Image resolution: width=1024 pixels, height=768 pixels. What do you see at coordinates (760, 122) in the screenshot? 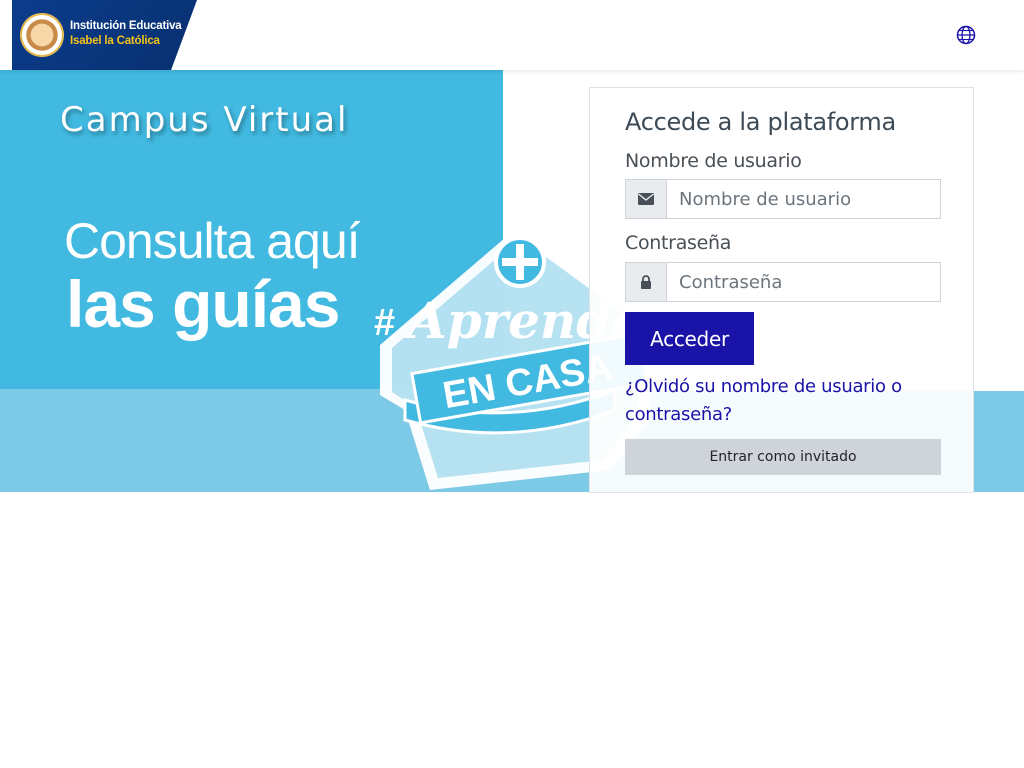
I see `login-title: Accede a la plataforma` at bounding box center [760, 122].